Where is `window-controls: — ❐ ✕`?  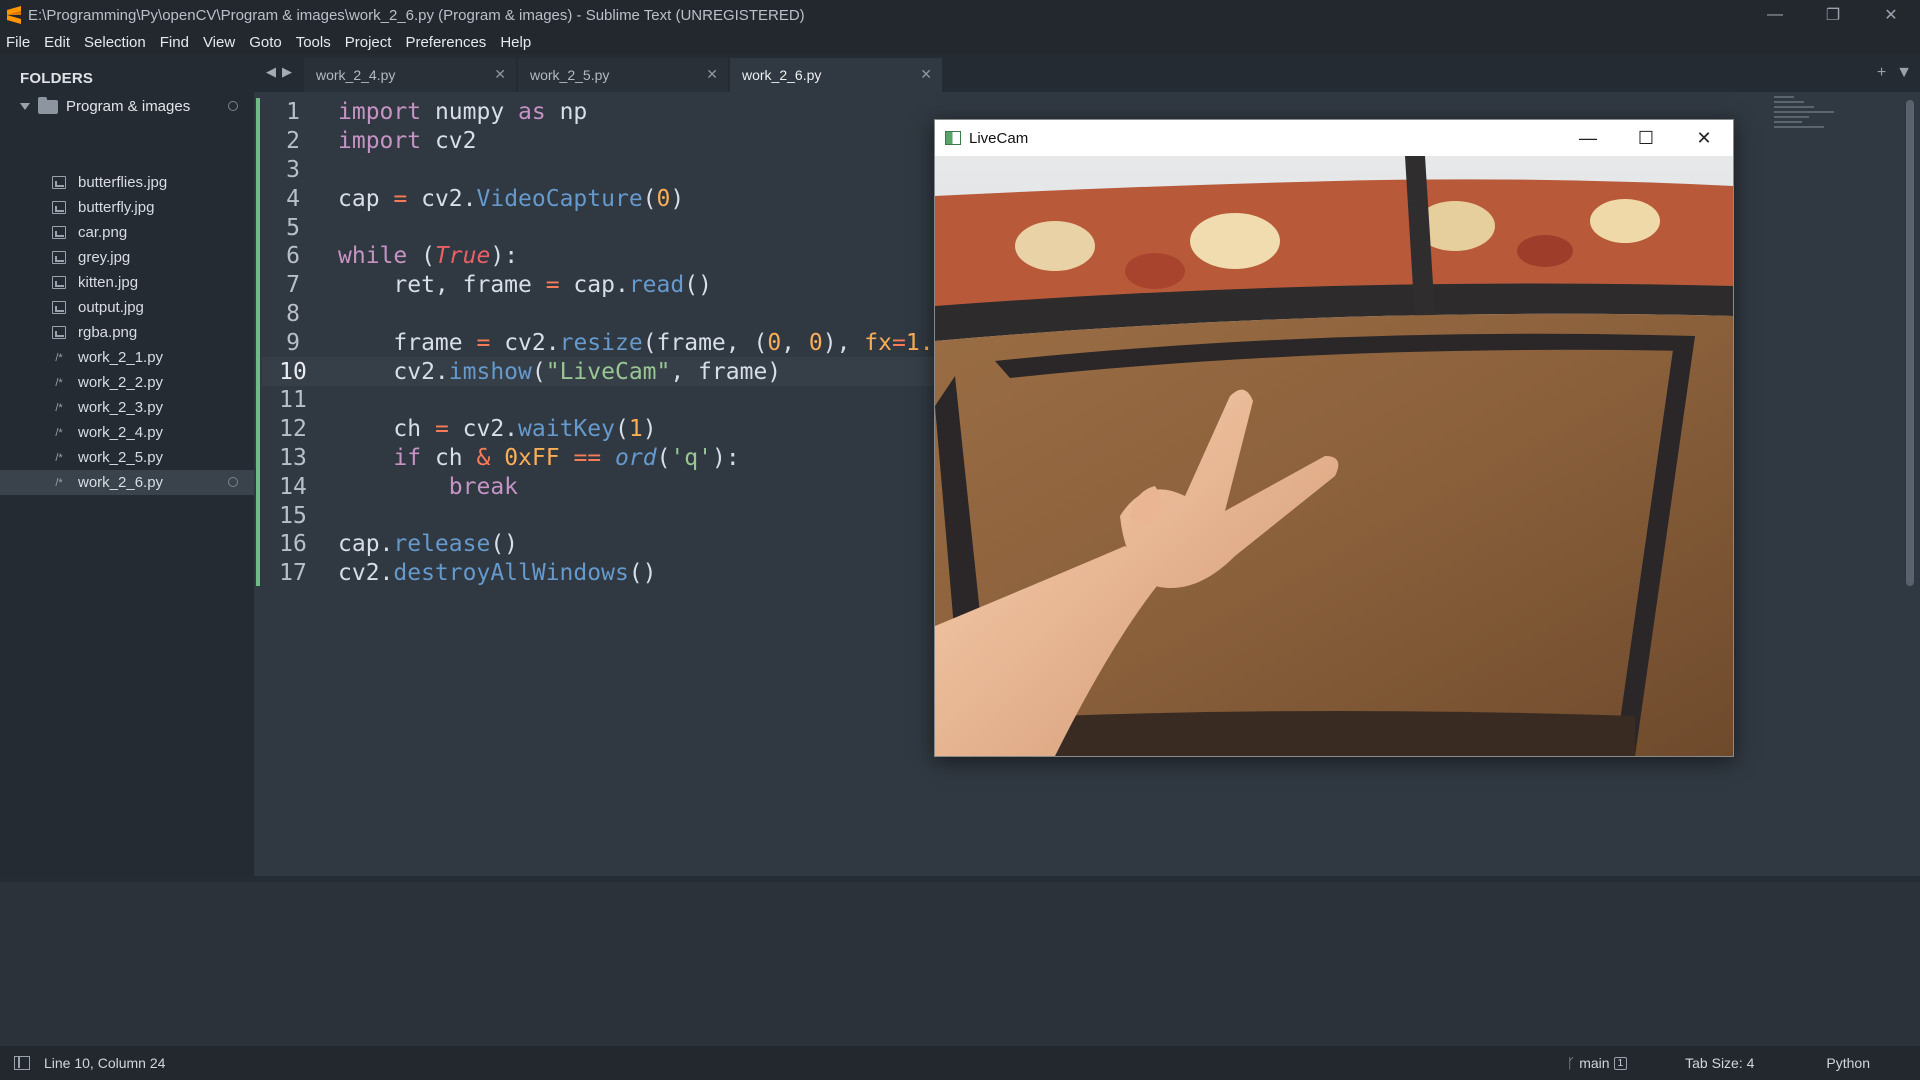
window-controls: — ❐ ✕ is located at coordinates (1833, 15).